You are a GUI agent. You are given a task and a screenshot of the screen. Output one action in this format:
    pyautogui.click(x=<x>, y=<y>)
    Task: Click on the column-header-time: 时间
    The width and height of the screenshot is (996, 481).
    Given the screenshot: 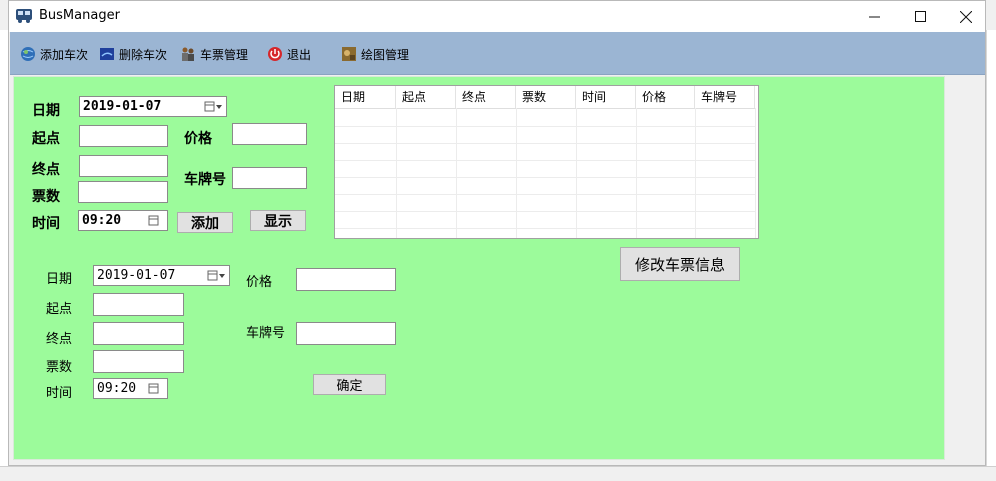 What is the action you would take?
    pyautogui.click(x=606, y=97)
    